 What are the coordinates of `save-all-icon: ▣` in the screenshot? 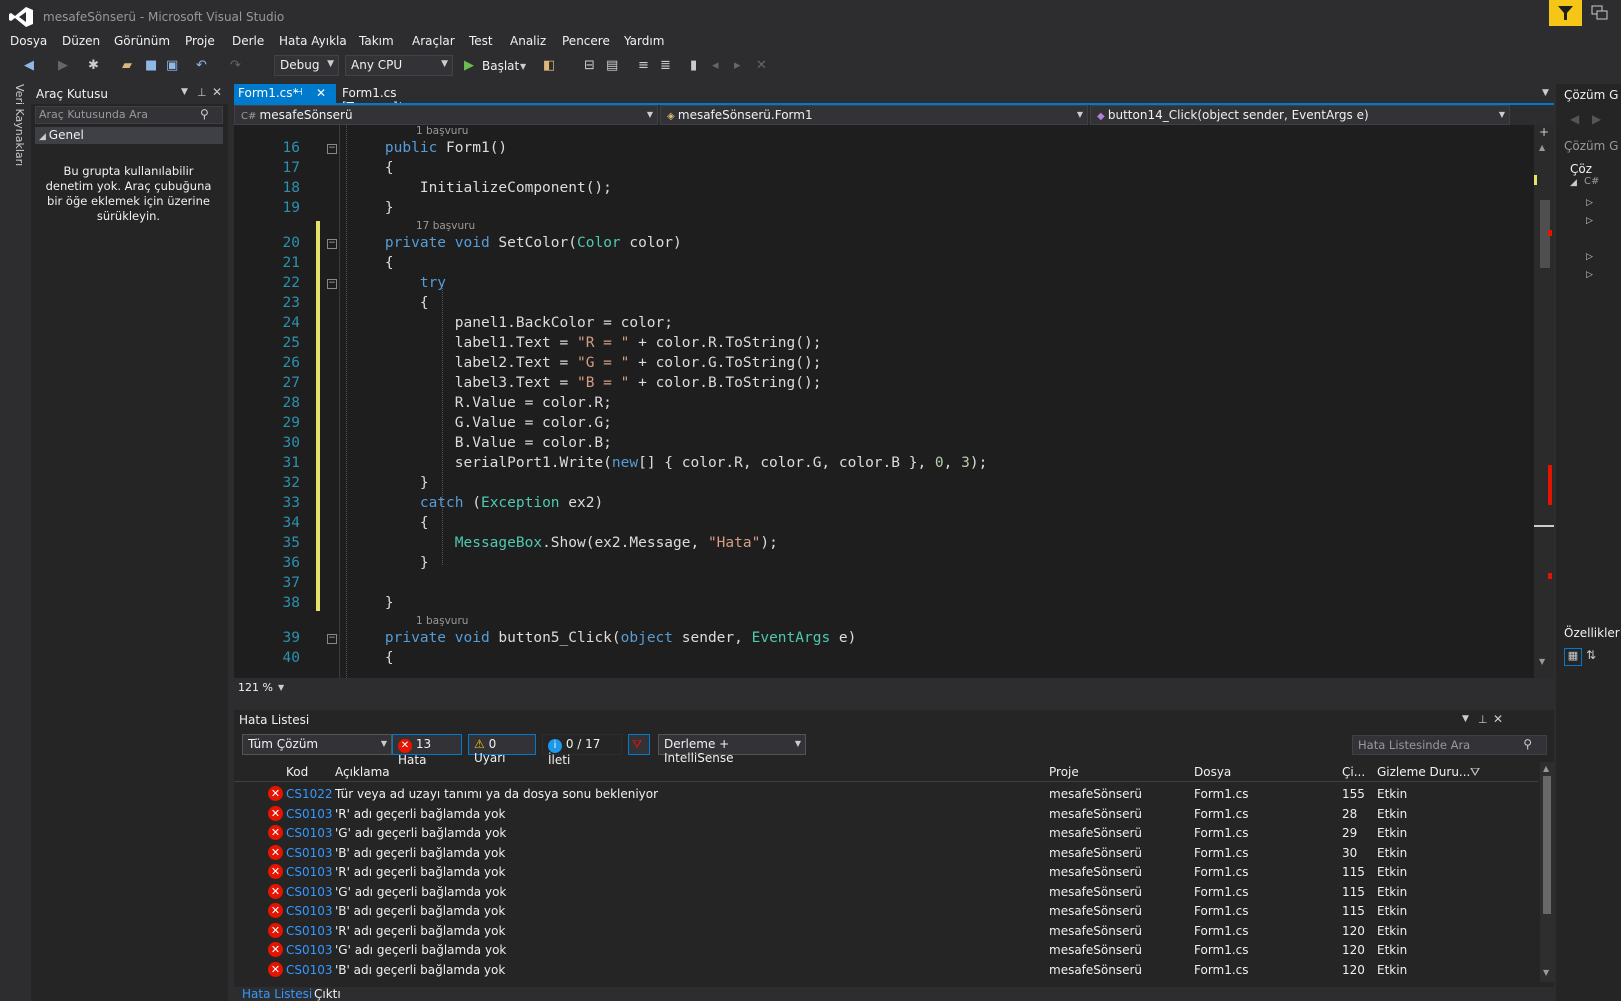 It's located at (172, 65).